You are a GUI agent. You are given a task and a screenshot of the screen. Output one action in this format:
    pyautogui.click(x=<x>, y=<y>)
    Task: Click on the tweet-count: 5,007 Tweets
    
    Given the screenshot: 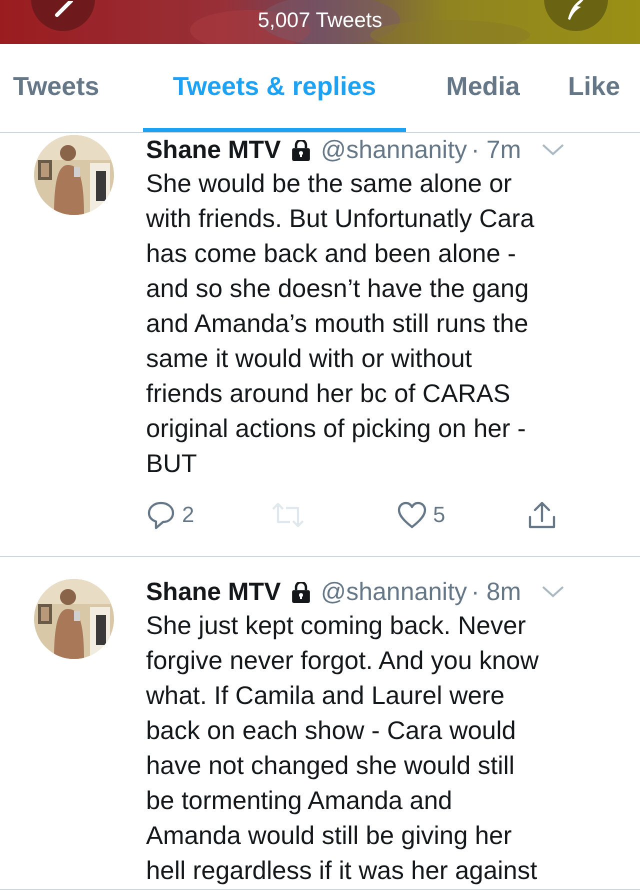 What is the action you would take?
    pyautogui.click(x=320, y=21)
    